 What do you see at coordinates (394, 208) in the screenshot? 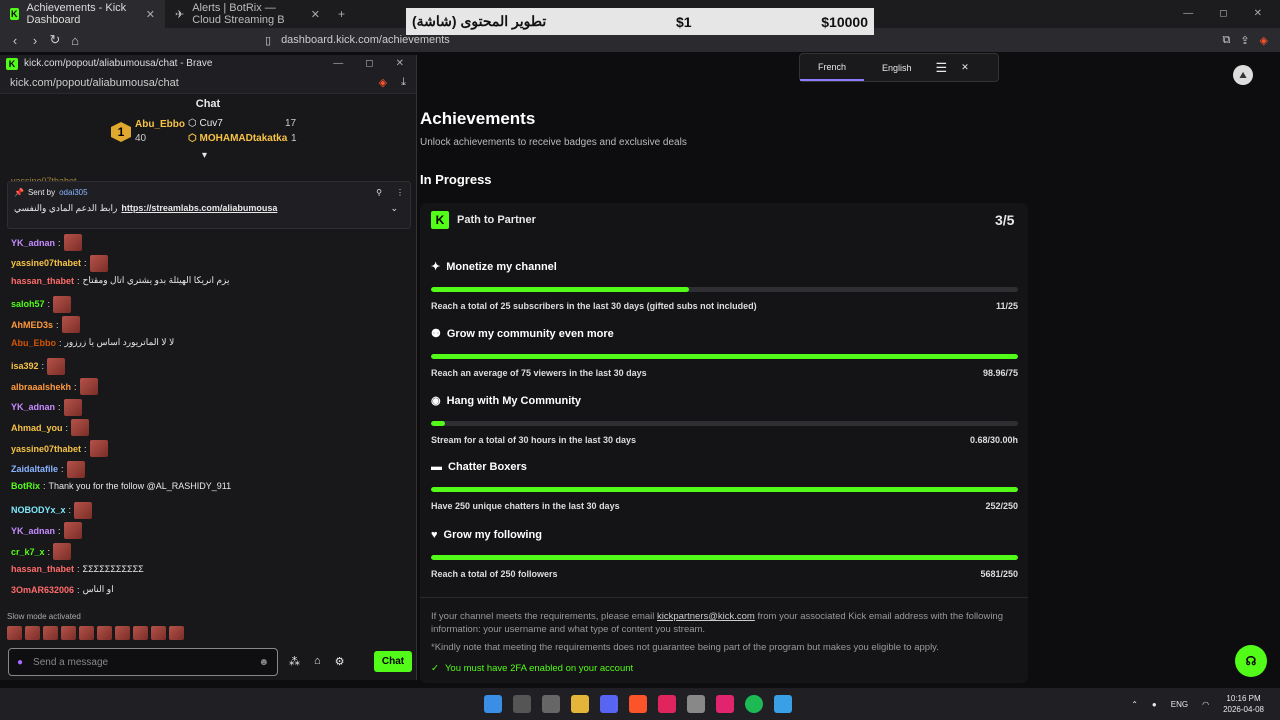
I see `chevron-down-icon: ⌄` at bounding box center [394, 208].